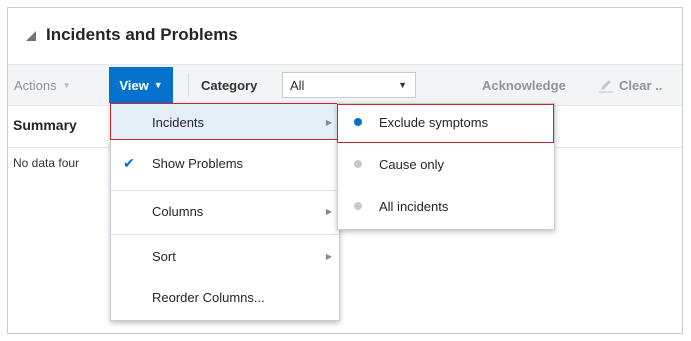 Image resolution: width=691 pixels, height=341 pixels. Describe the element at coordinates (46, 163) in the screenshot. I see `no-data-message: No data four` at that location.